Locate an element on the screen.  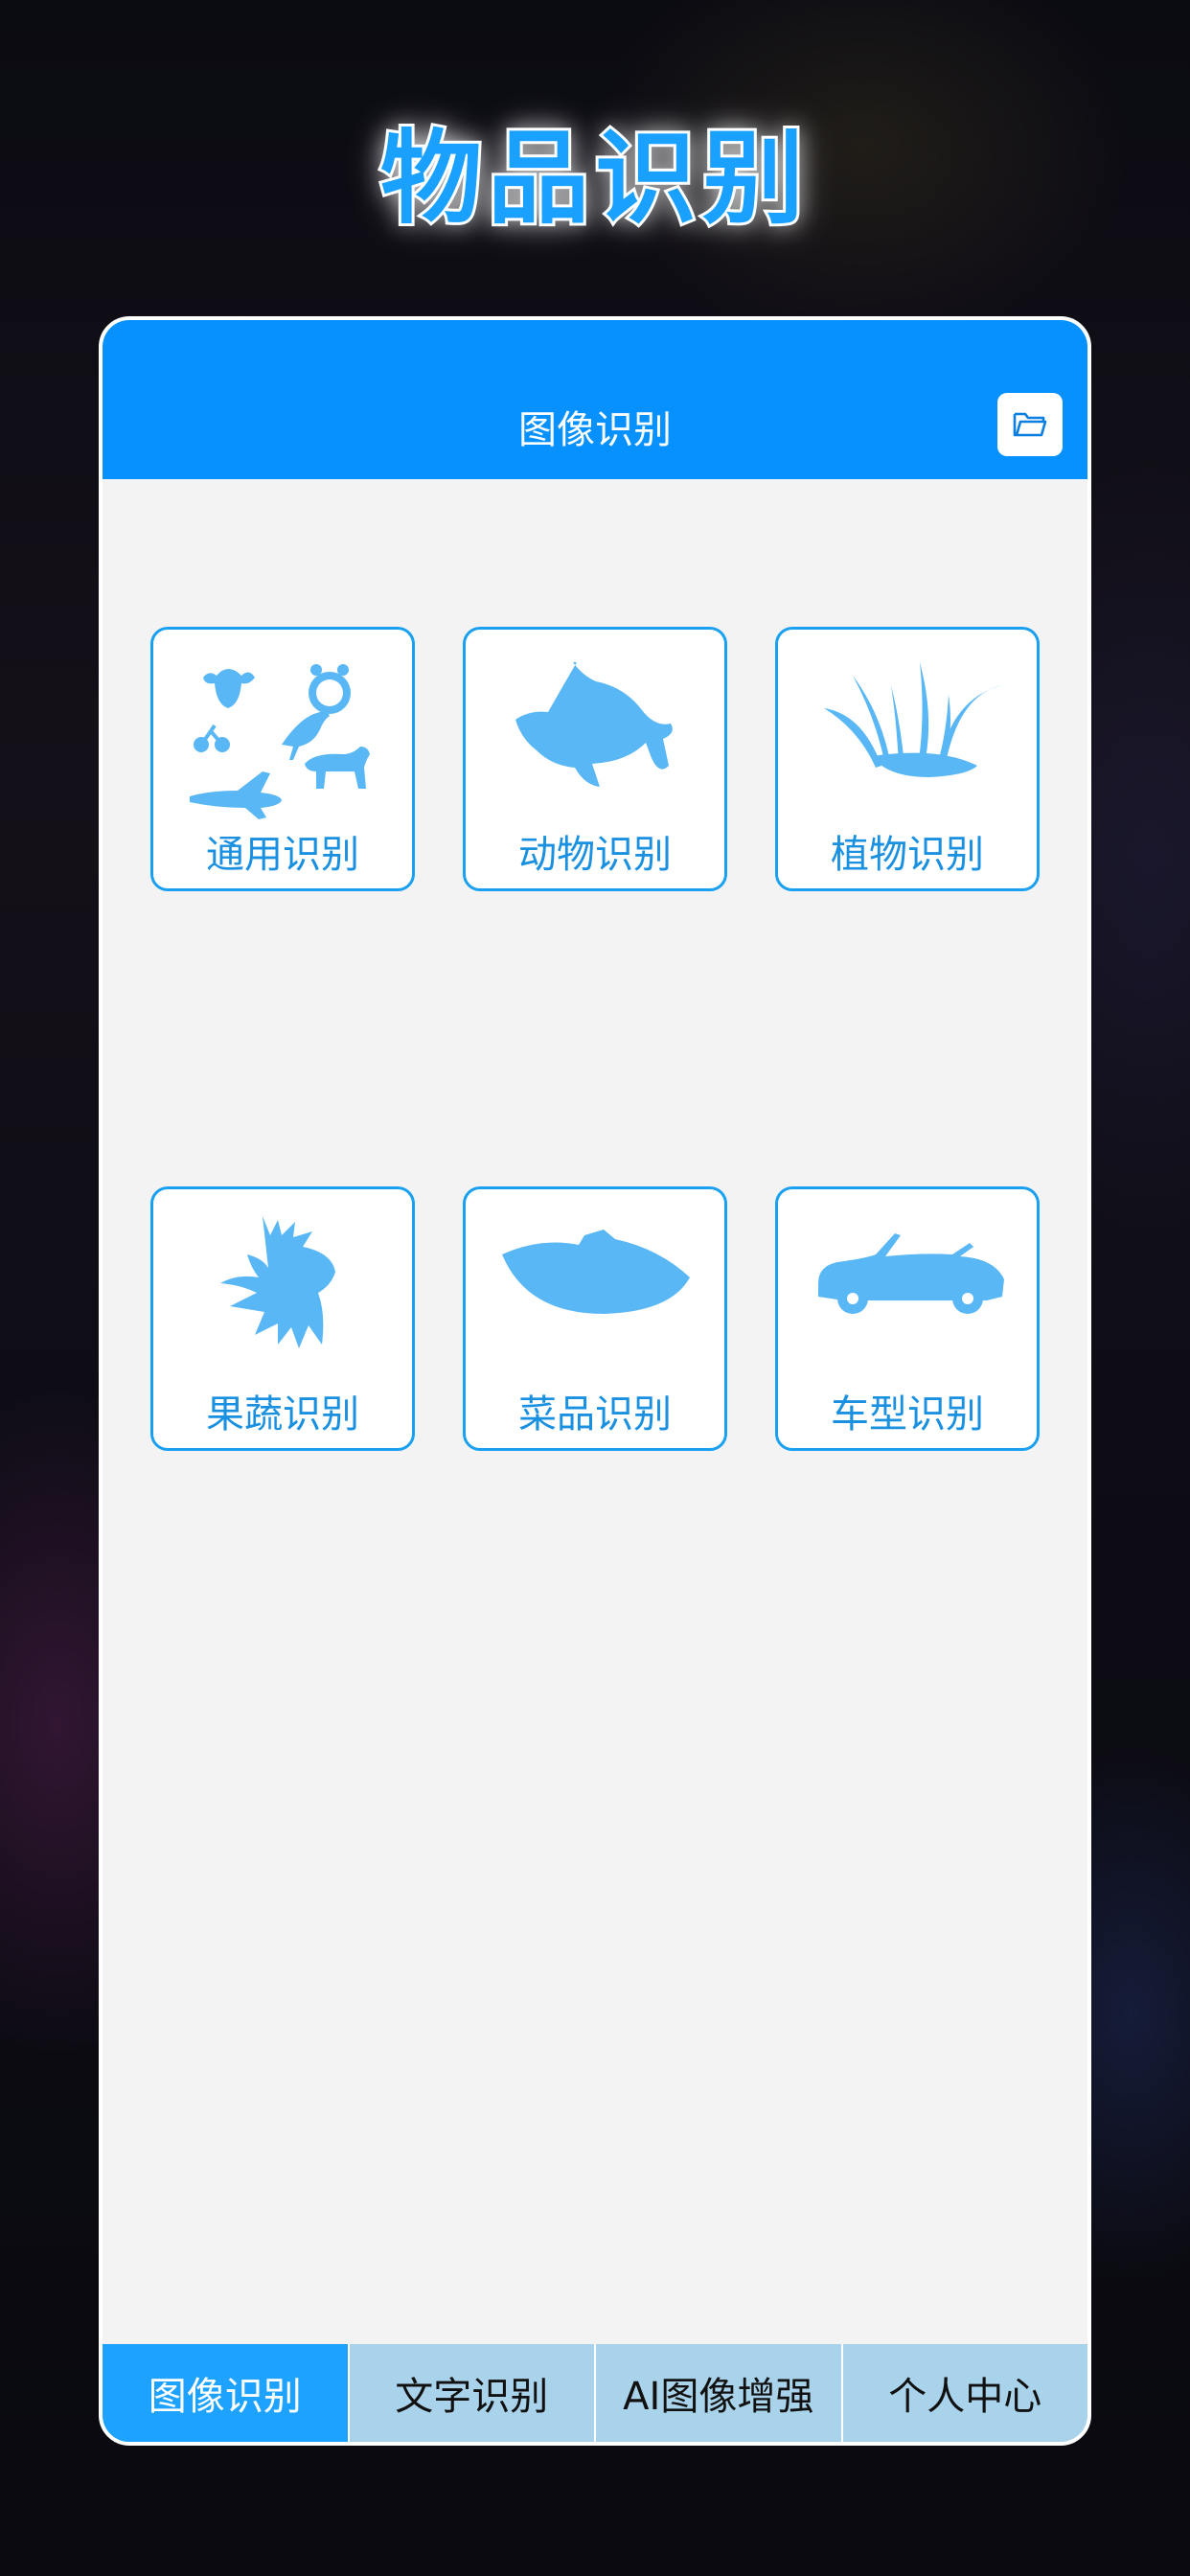
dish-icon is located at coordinates (596, 1272).